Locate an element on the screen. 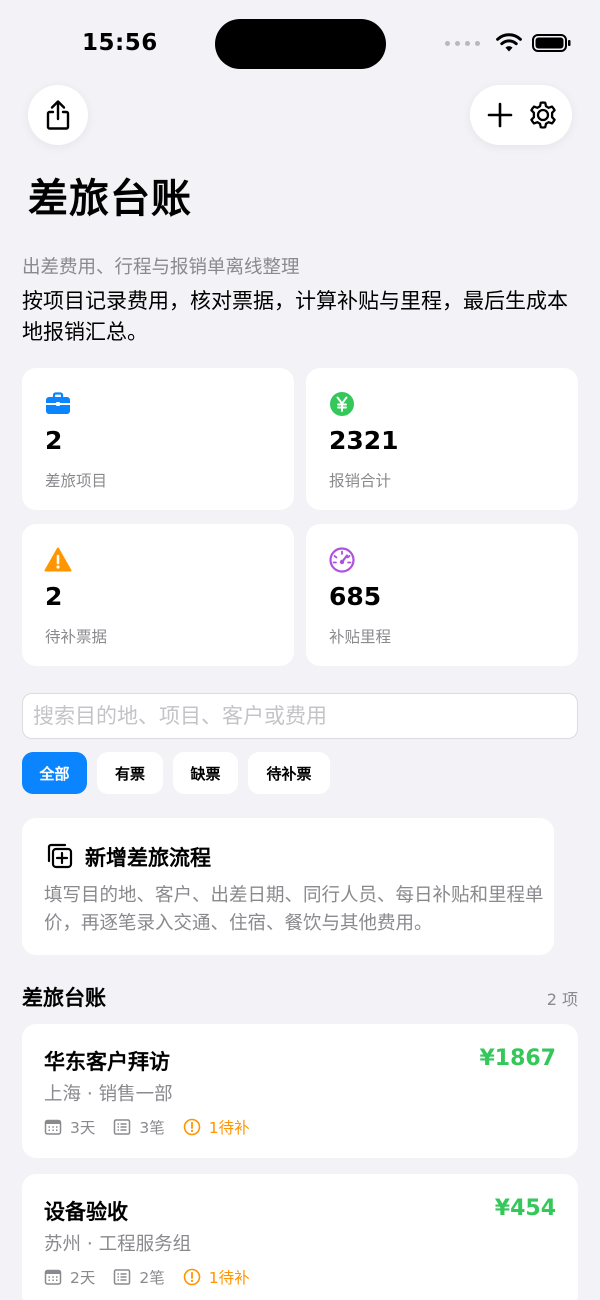  page-description: 按项目记录费用，核对票据，计算补贴与里程，最后生成本地报销汇总。 is located at coordinates (295, 316).